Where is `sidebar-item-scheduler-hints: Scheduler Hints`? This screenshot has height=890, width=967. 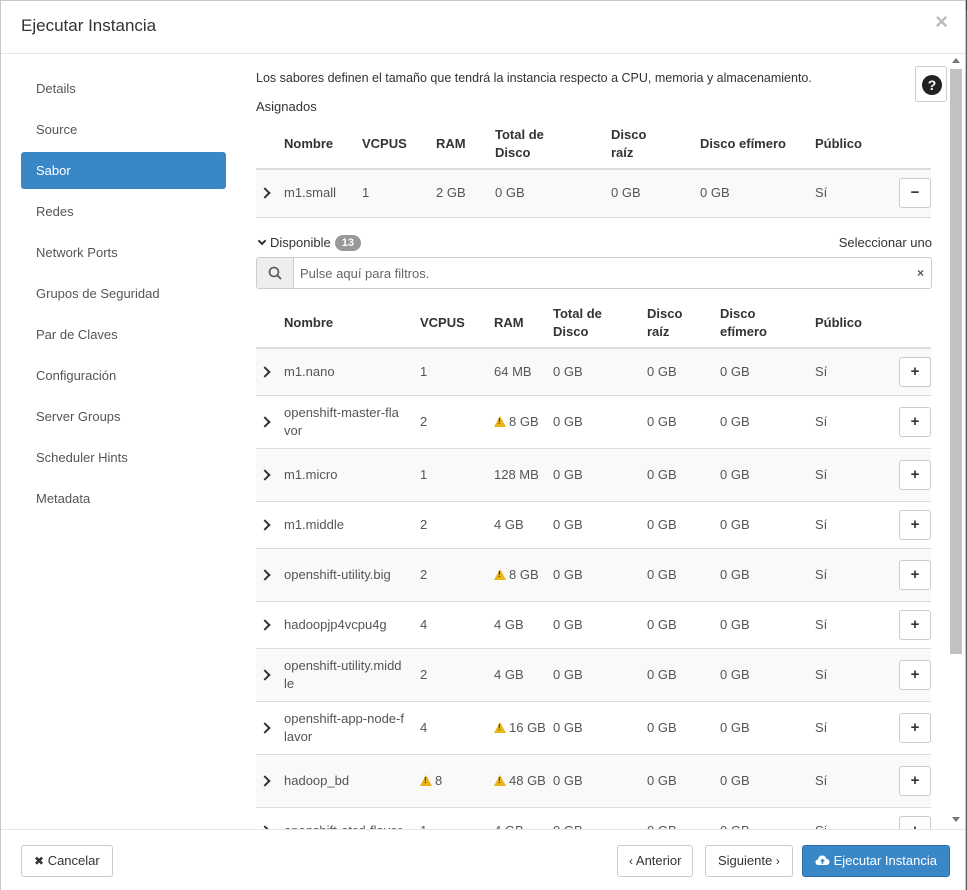 sidebar-item-scheduler-hints: Scheduler Hints is located at coordinates (123, 457).